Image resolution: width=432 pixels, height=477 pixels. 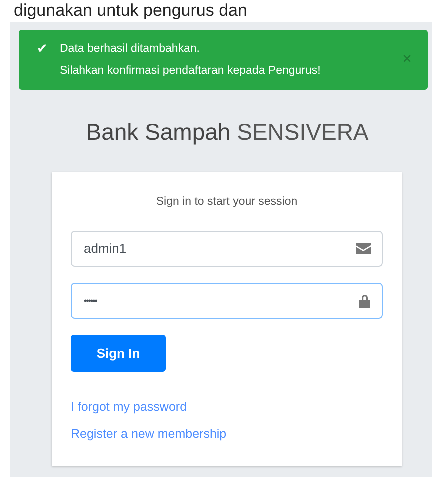 I want to click on check-icon: ✔, so click(x=42, y=60).